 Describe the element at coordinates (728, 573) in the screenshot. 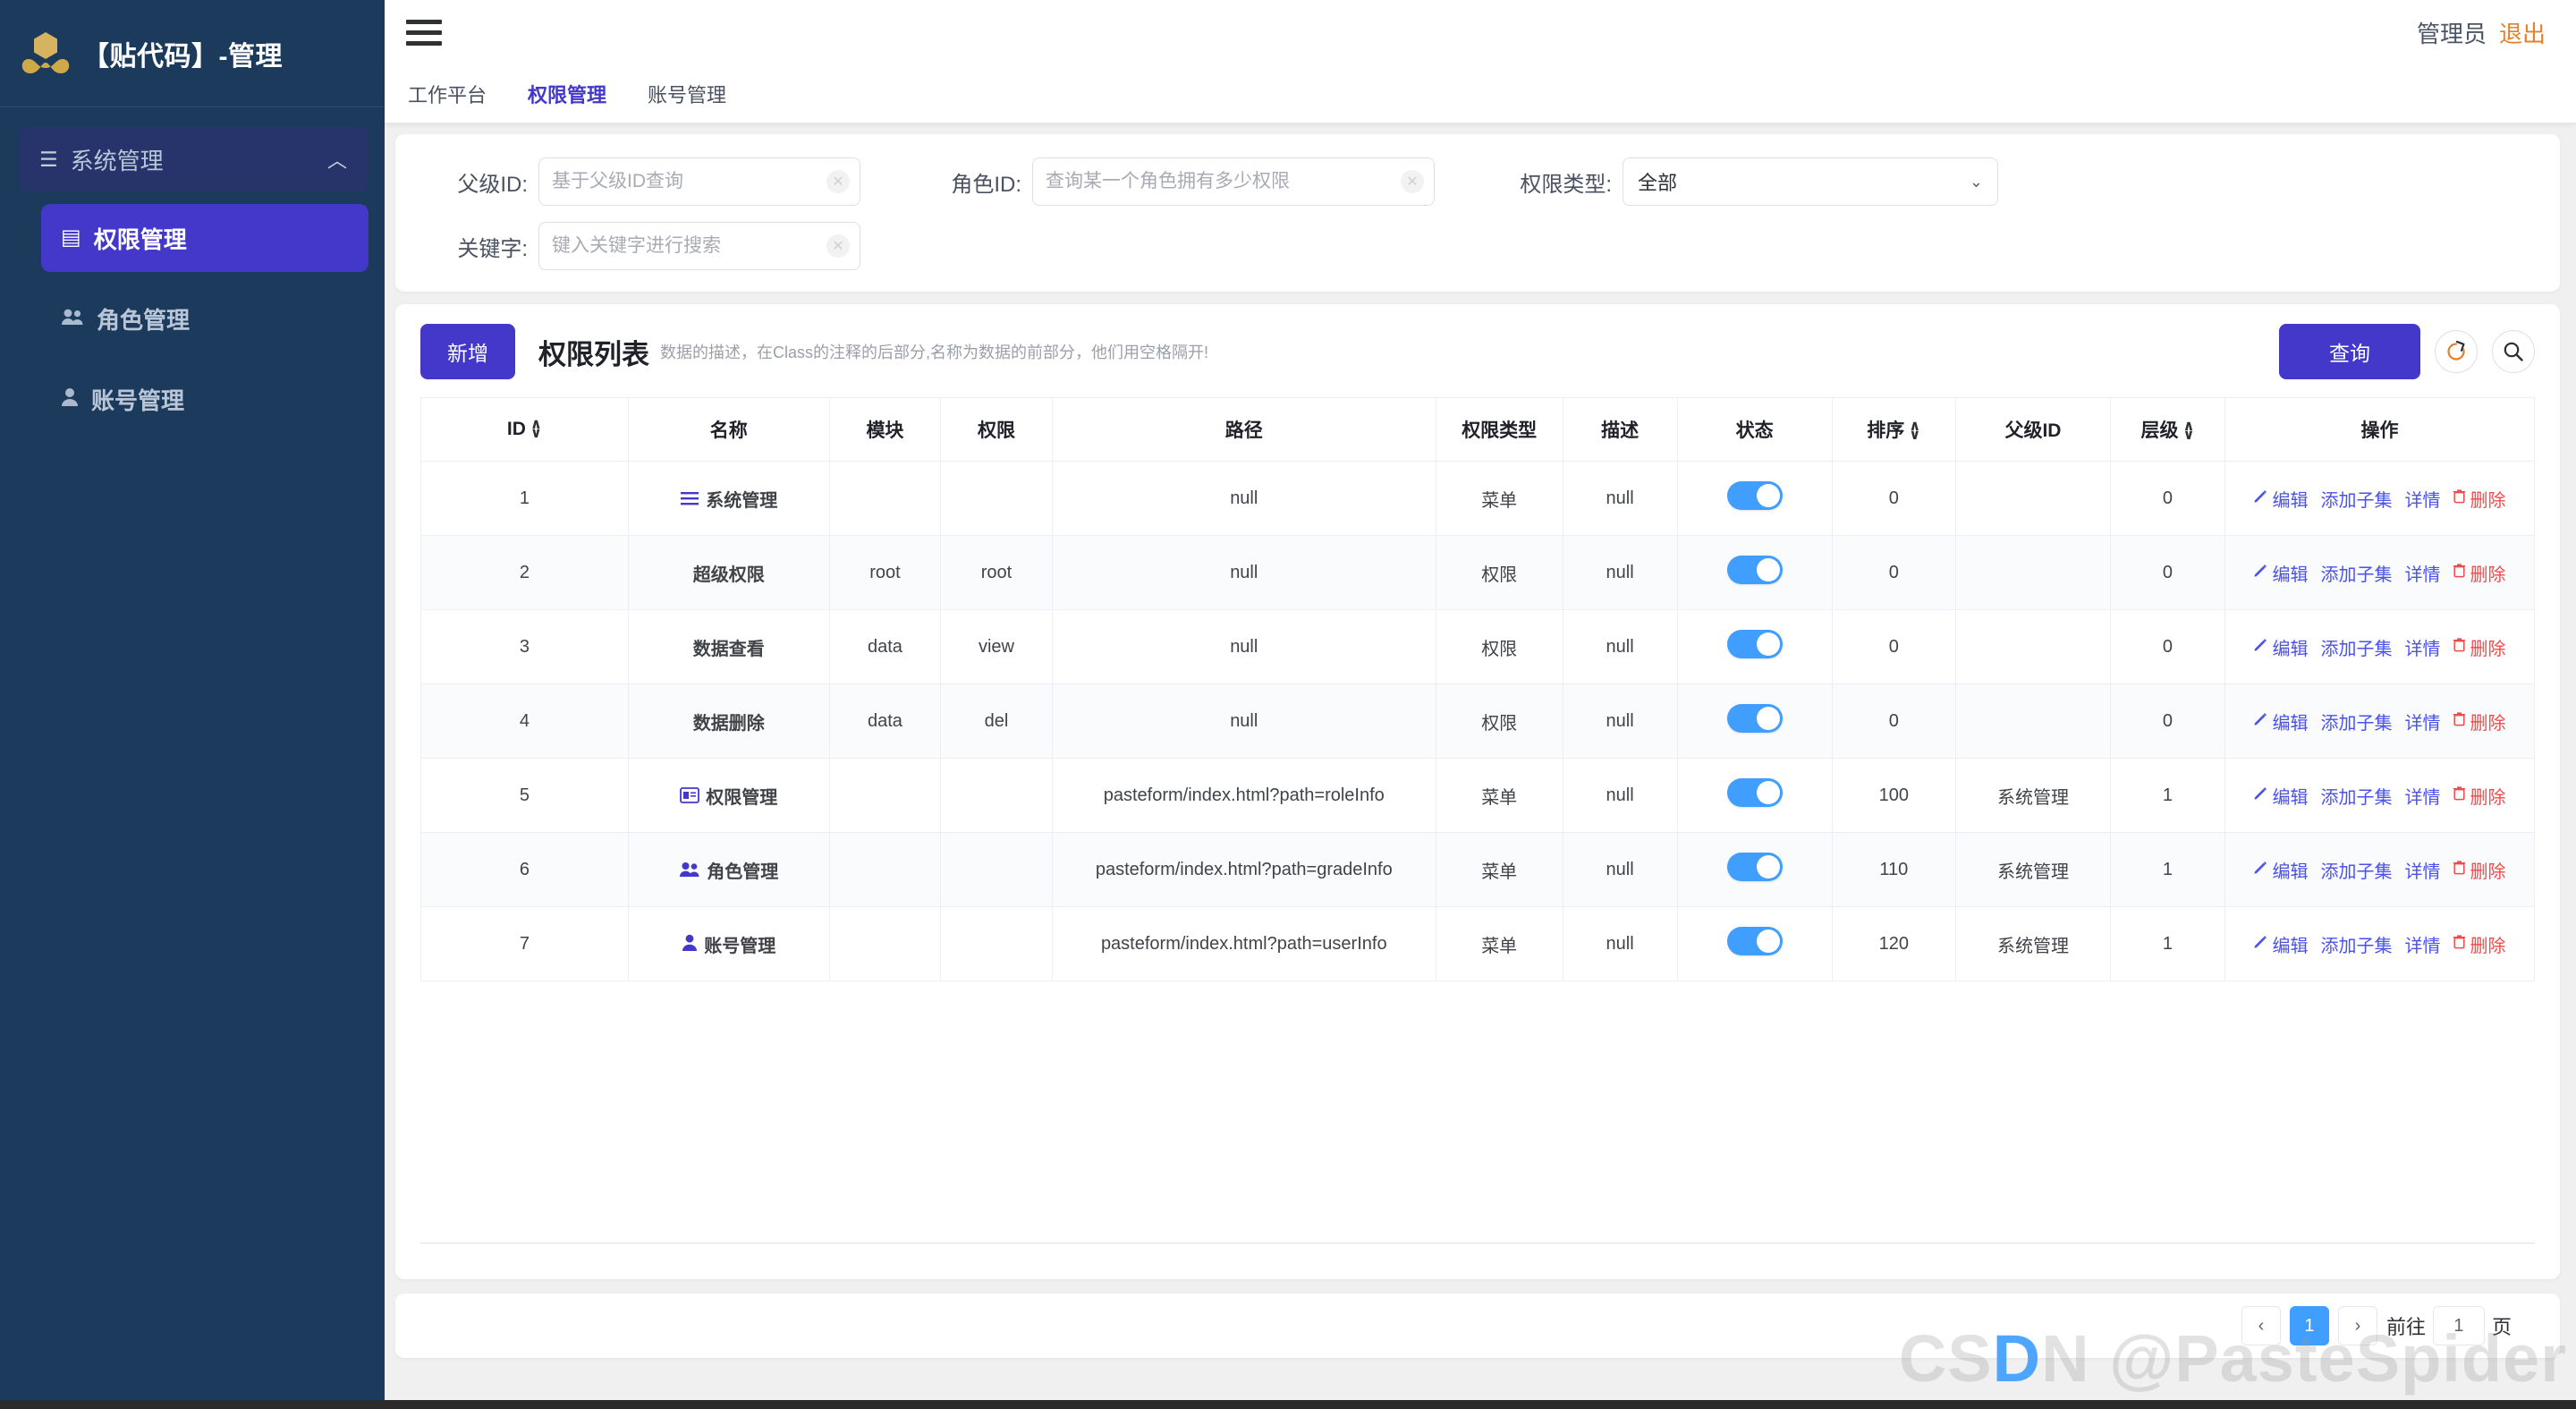

I see `cell-name: 超级权限` at that location.